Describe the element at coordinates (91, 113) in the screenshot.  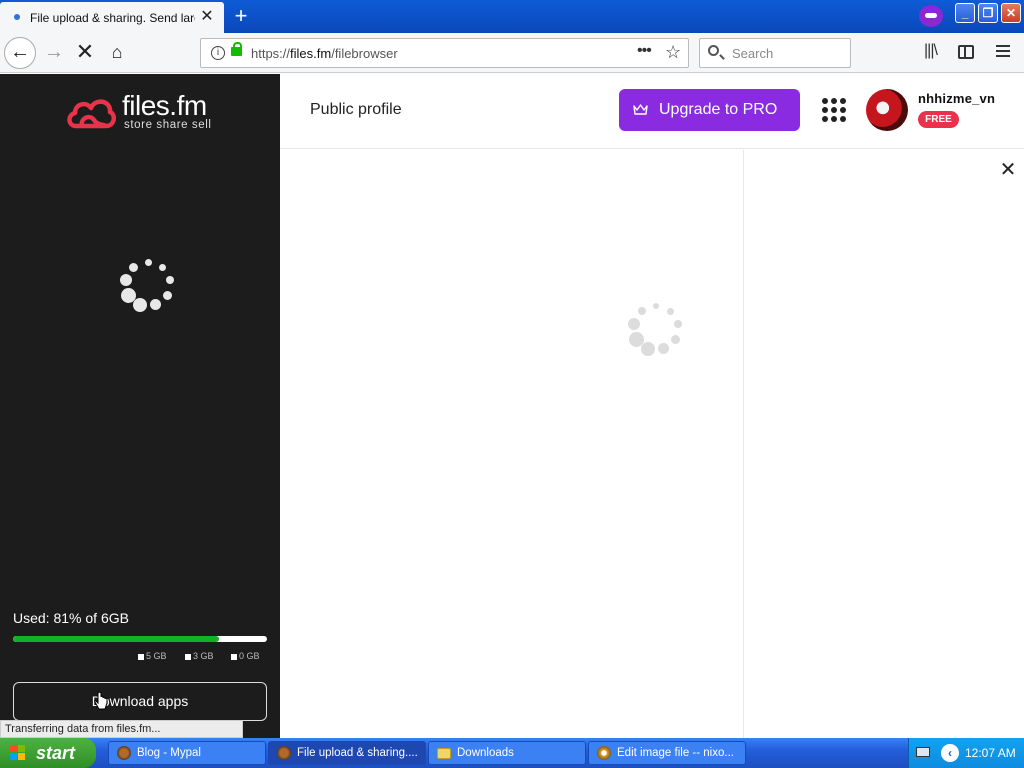
I see `files-fm-cloud-logo-icon` at that location.